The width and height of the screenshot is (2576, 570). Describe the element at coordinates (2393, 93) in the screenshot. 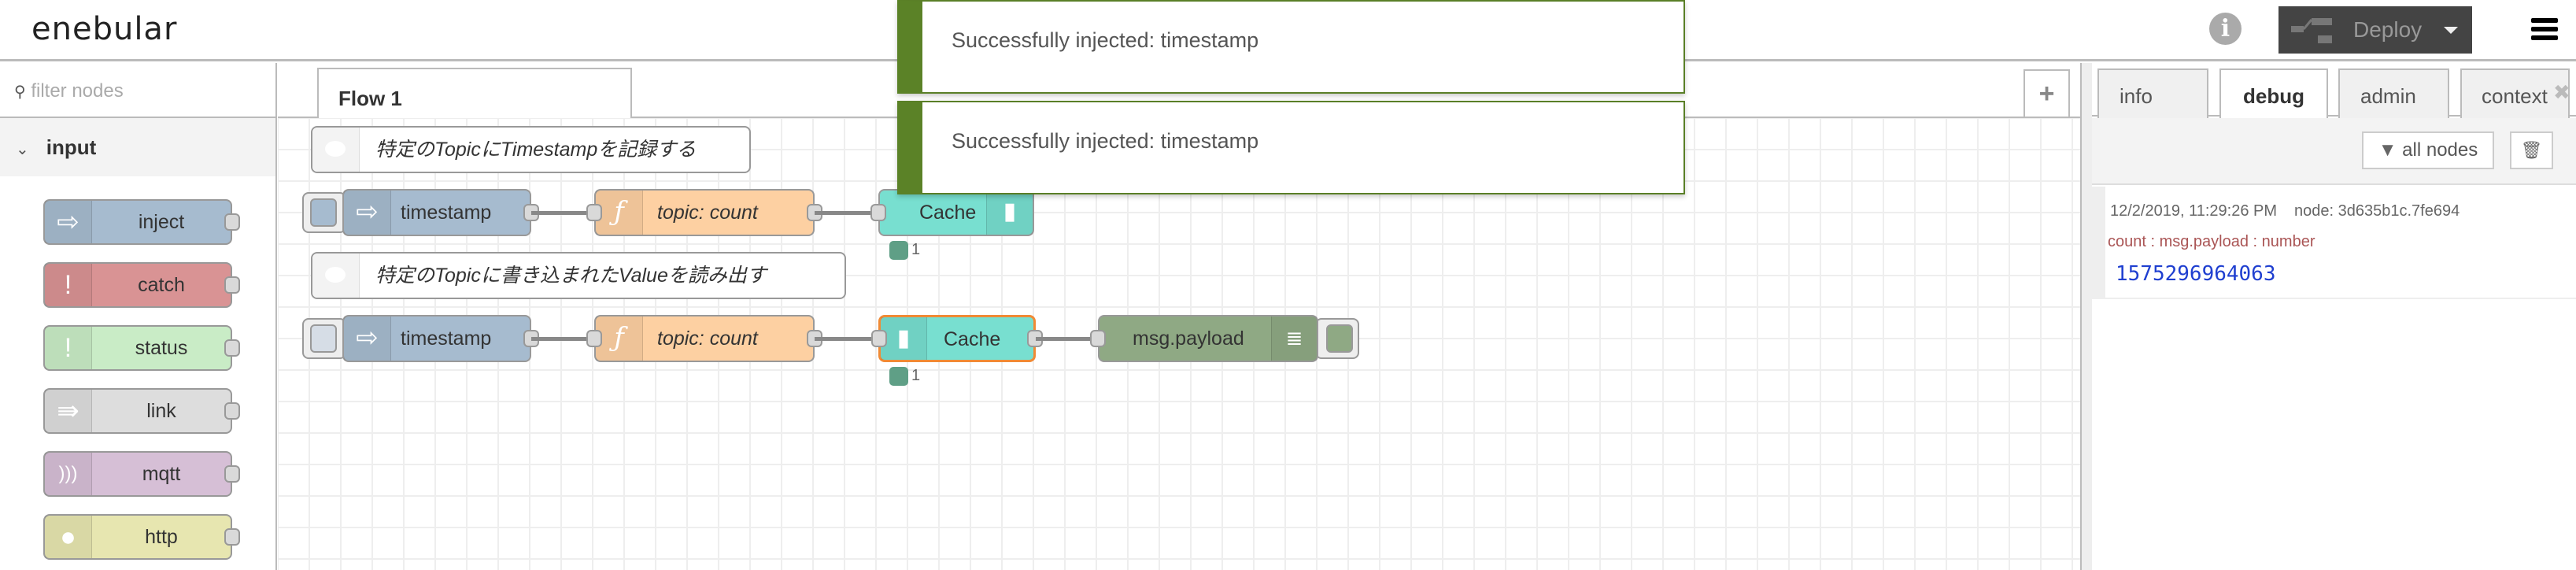

I see `tab-admin: admin` at that location.